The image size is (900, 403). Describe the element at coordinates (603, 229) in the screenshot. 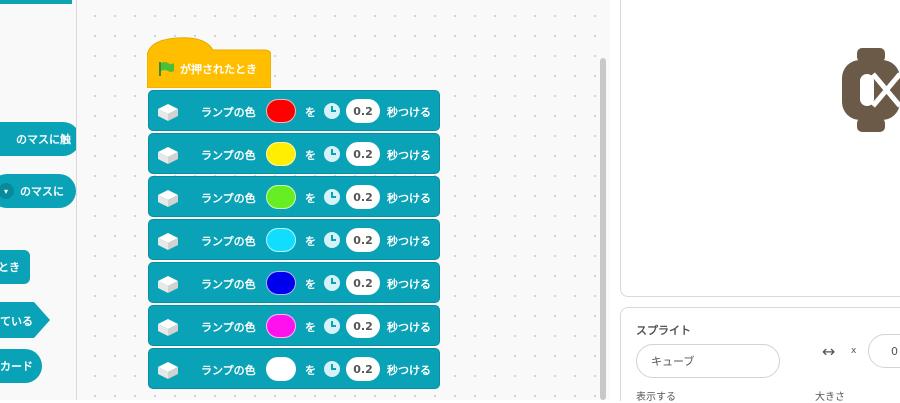

I see `workspace-scrollbar` at that location.